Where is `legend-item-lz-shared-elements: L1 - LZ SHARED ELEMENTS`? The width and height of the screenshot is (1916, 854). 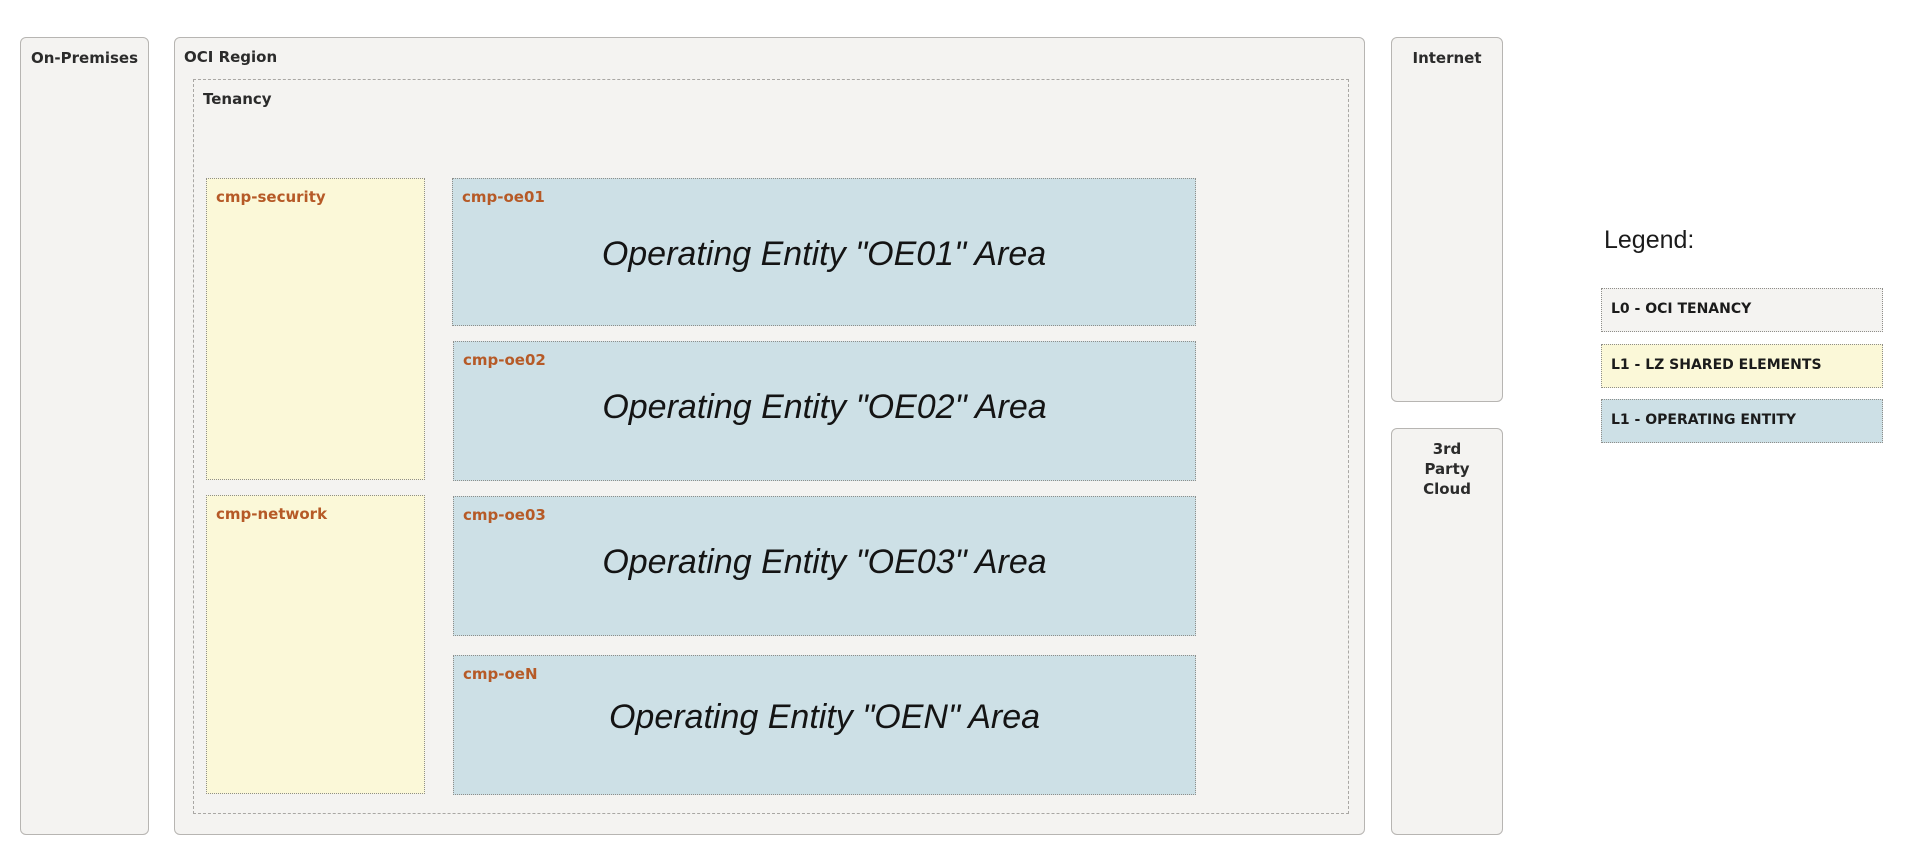
legend-item-lz-shared-elements: L1 - LZ SHARED ELEMENTS is located at coordinates (1742, 366).